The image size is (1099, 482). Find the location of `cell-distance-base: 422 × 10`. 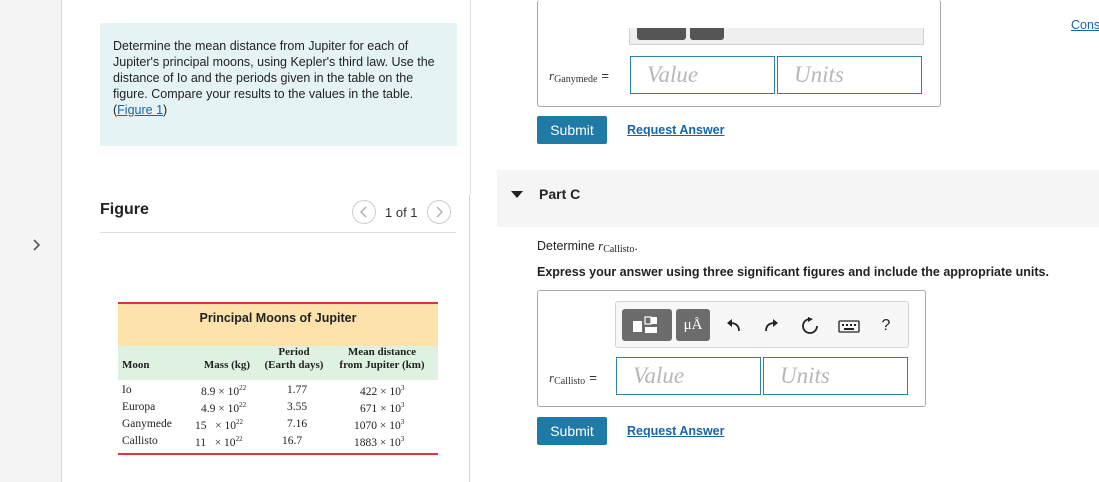

cell-distance-base: 422 × 10 is located at coordinates (380, 392).